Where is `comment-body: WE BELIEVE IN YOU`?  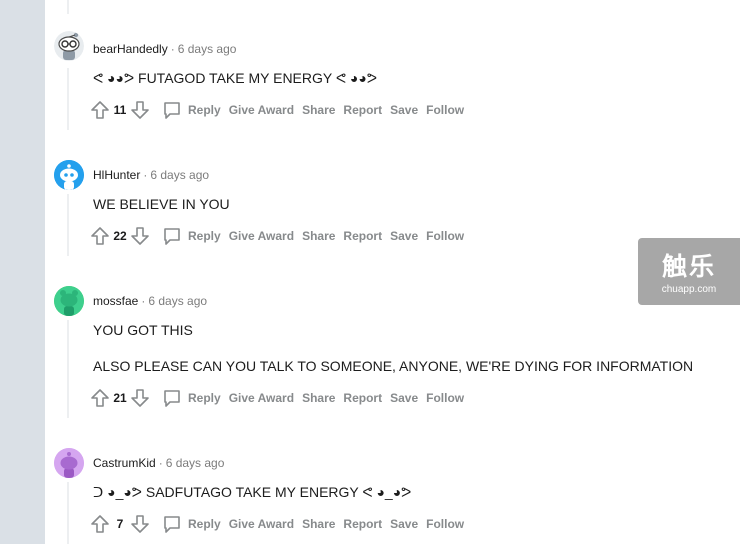
comment-body: WE BELIEVE IN YOU is located at coordinates (161, 204).